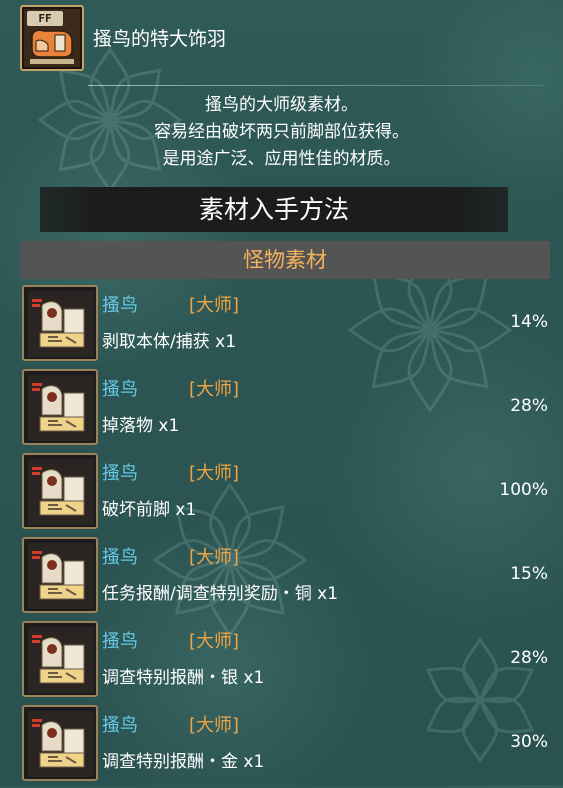 The width and height of the screenshot is (563, 788). I want to click on list-item: 搔鸟 [大师] 破坏前脚 x1 100%, so click(281, 494).